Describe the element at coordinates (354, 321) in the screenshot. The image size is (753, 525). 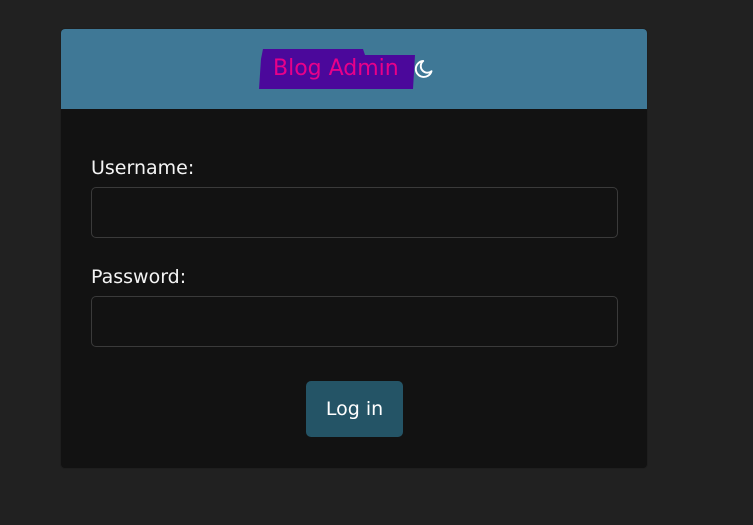
I see `password-input` at that location.